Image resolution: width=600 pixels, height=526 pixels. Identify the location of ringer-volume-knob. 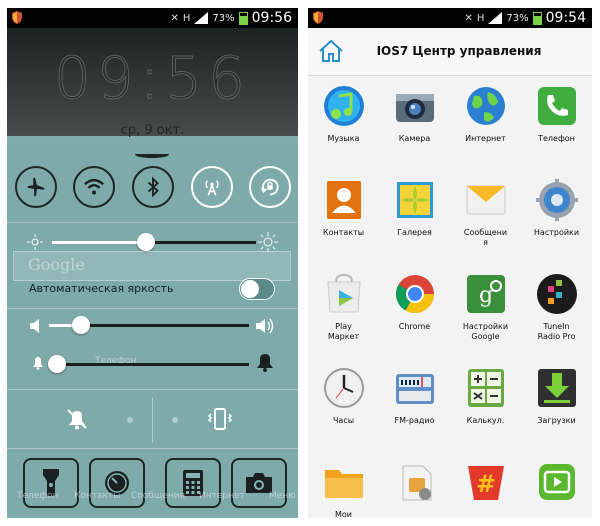
(57, 364).